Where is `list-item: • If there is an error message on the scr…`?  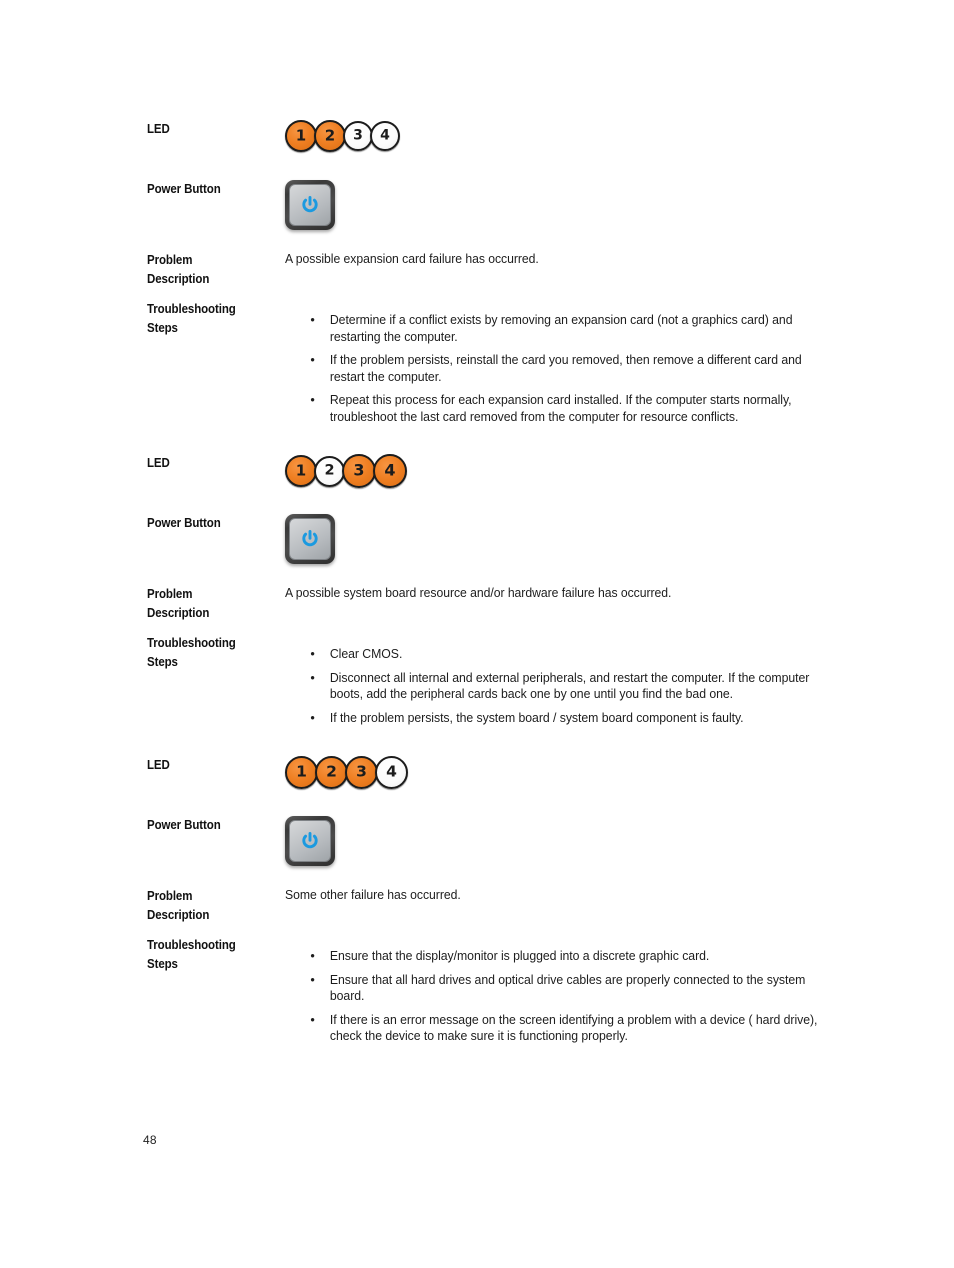 list-item: • If there is an error message on the scr… is located at coordinates (558, 1028).